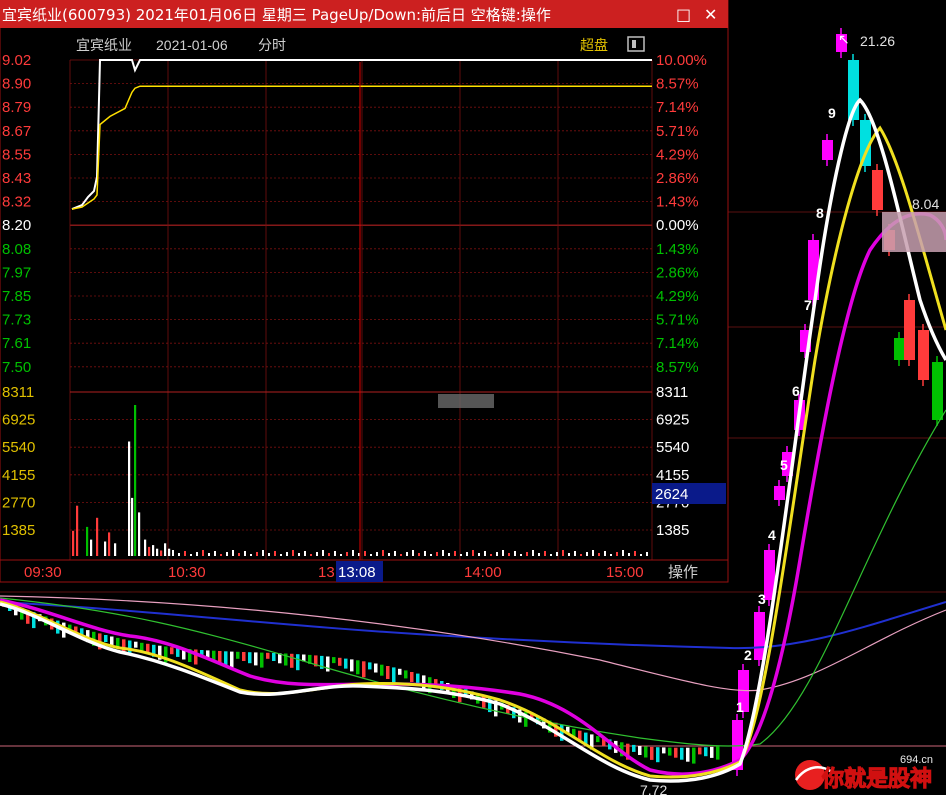  Describe the element at coordinates (672, 420) in the screenshot. I see `volume-tick-label-right: 6925` at that location.